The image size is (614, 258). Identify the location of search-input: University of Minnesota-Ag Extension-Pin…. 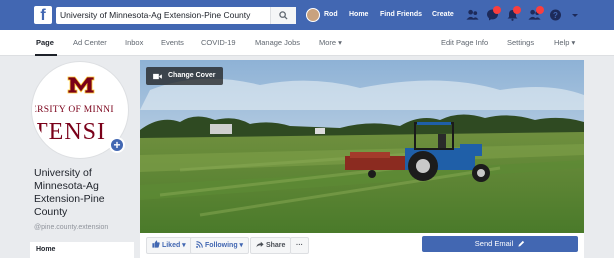
(176, 15).